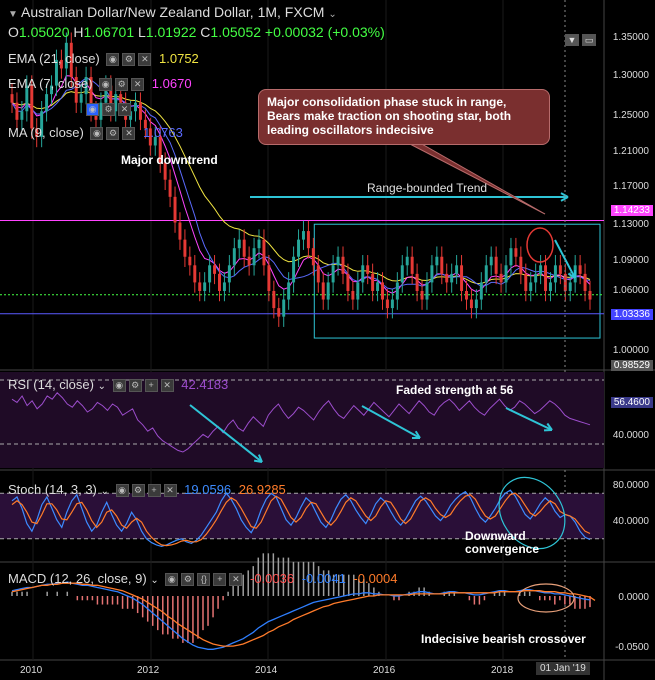 Image resolution: width=655 pixels, height=680 pixels. I want to click on ema21-value: 1.0752, so click(179, 58).